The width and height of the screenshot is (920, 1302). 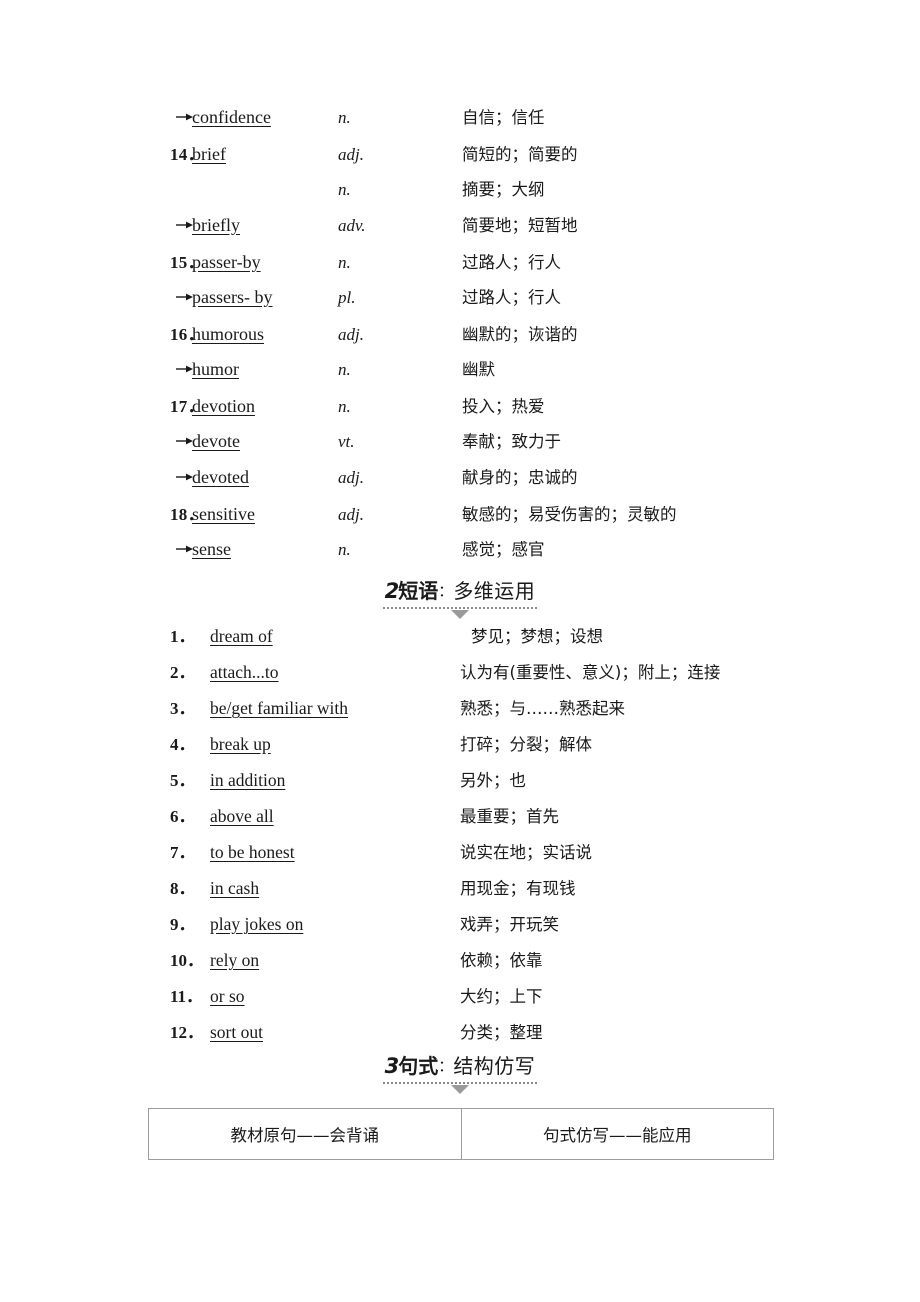 I want to click on sentence-pattern-table: 教材原句——会背诵 句式仿写——能应用, so click(x=461, y=1134).